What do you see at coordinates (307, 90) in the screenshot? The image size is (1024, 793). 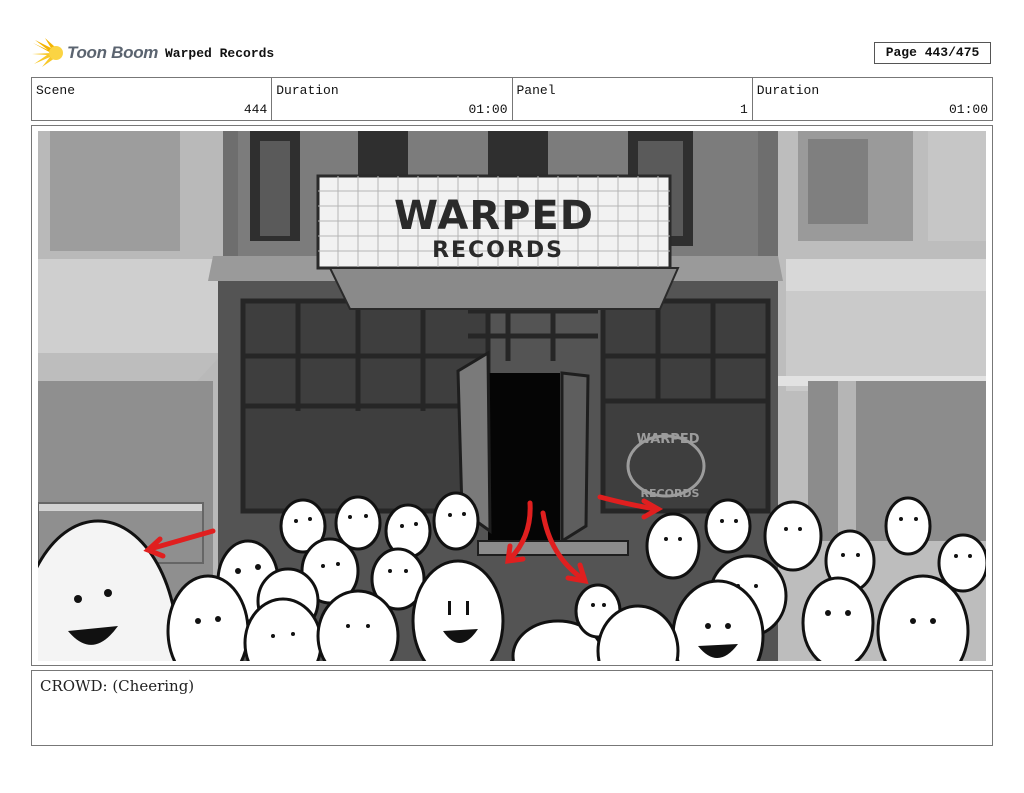 I see `scene-duration-label: Duration` at bounding box center [307, 90].